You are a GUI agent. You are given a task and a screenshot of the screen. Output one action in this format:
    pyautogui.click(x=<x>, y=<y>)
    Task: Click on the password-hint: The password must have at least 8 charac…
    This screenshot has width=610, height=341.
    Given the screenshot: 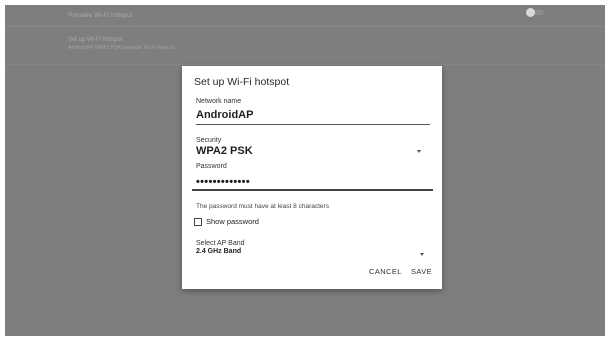 What is the action you would take?
    pyautogui.click(x=262, y=206)
    